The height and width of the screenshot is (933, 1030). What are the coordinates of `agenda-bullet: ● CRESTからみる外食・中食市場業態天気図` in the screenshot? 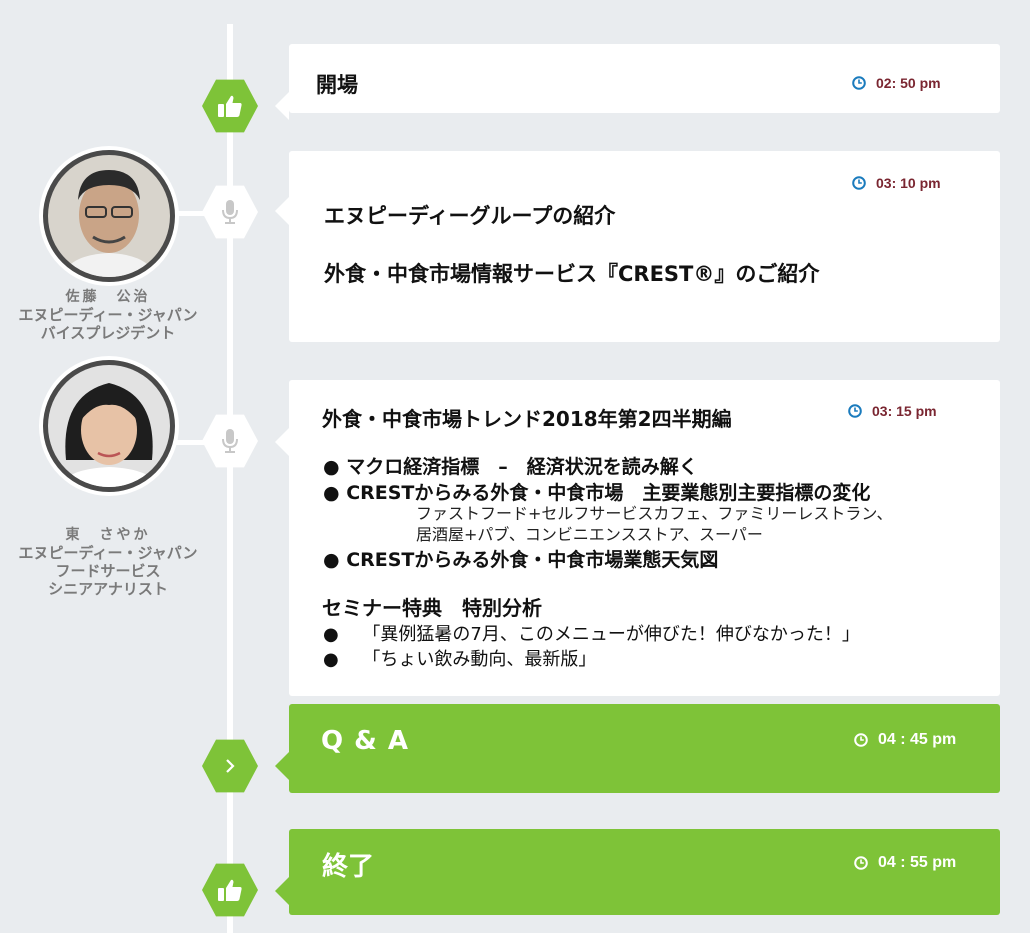 It's located at (521, 560).